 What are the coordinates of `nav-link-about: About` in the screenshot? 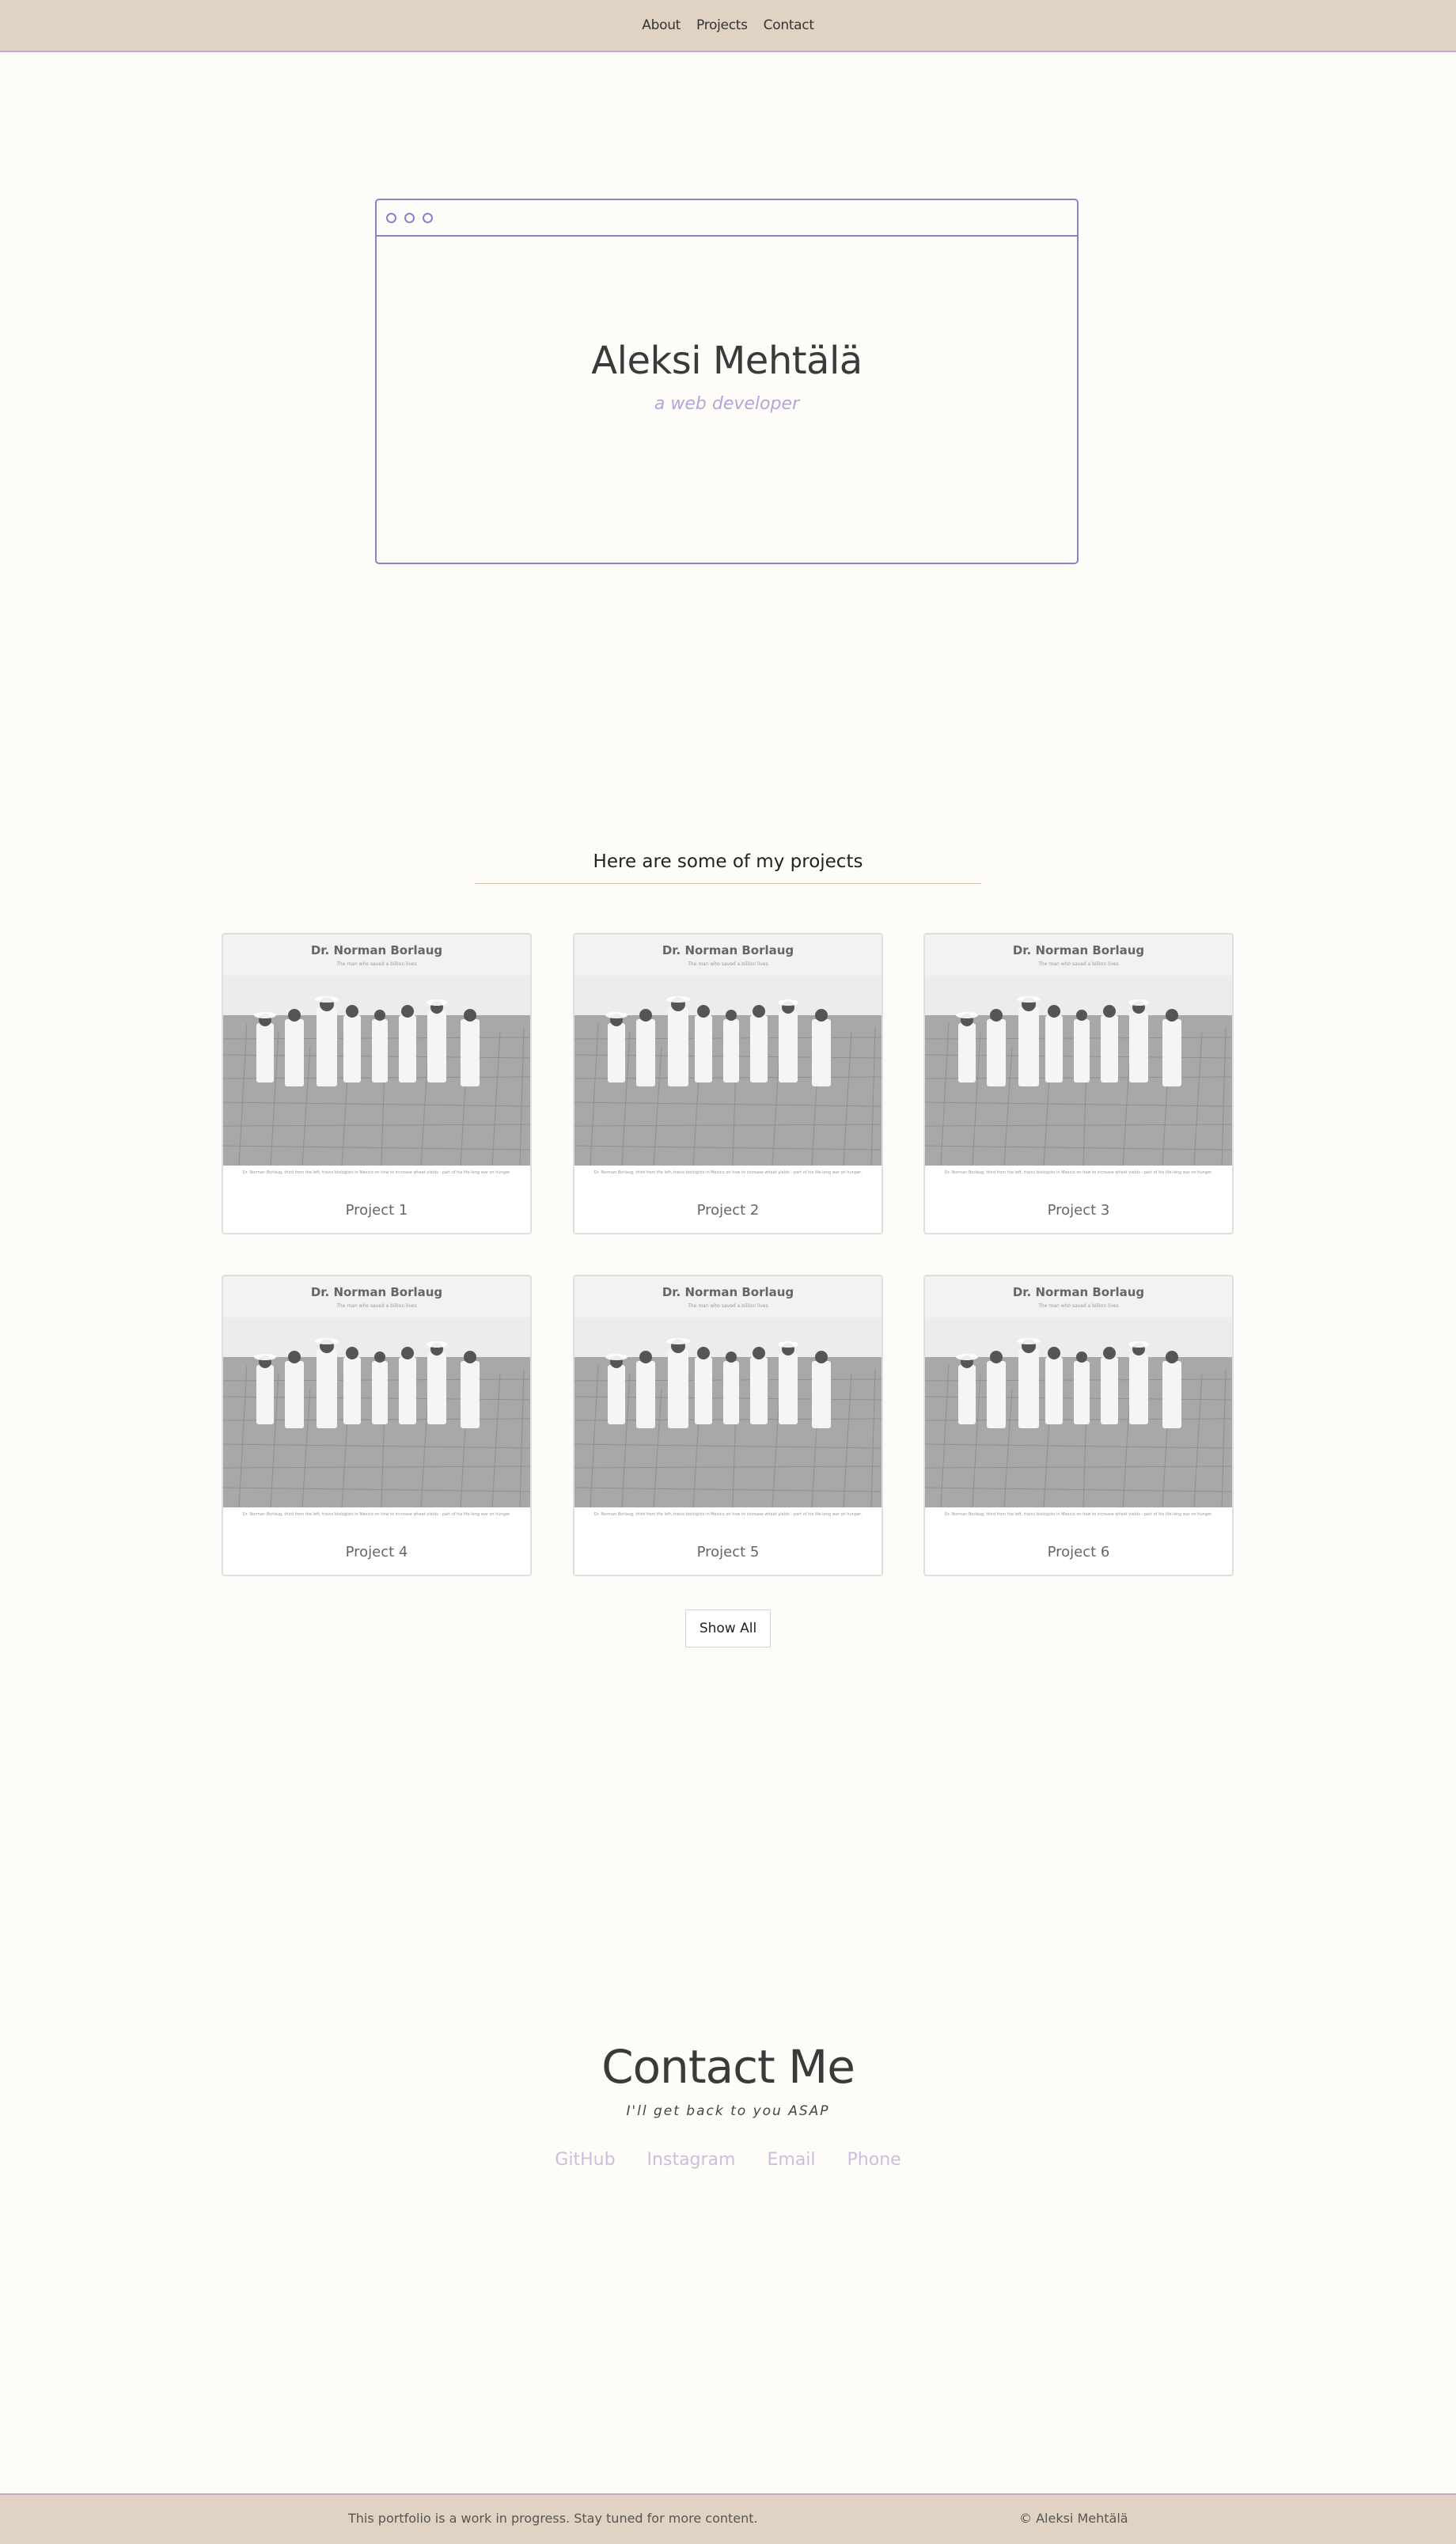 It's located at (661, 25).